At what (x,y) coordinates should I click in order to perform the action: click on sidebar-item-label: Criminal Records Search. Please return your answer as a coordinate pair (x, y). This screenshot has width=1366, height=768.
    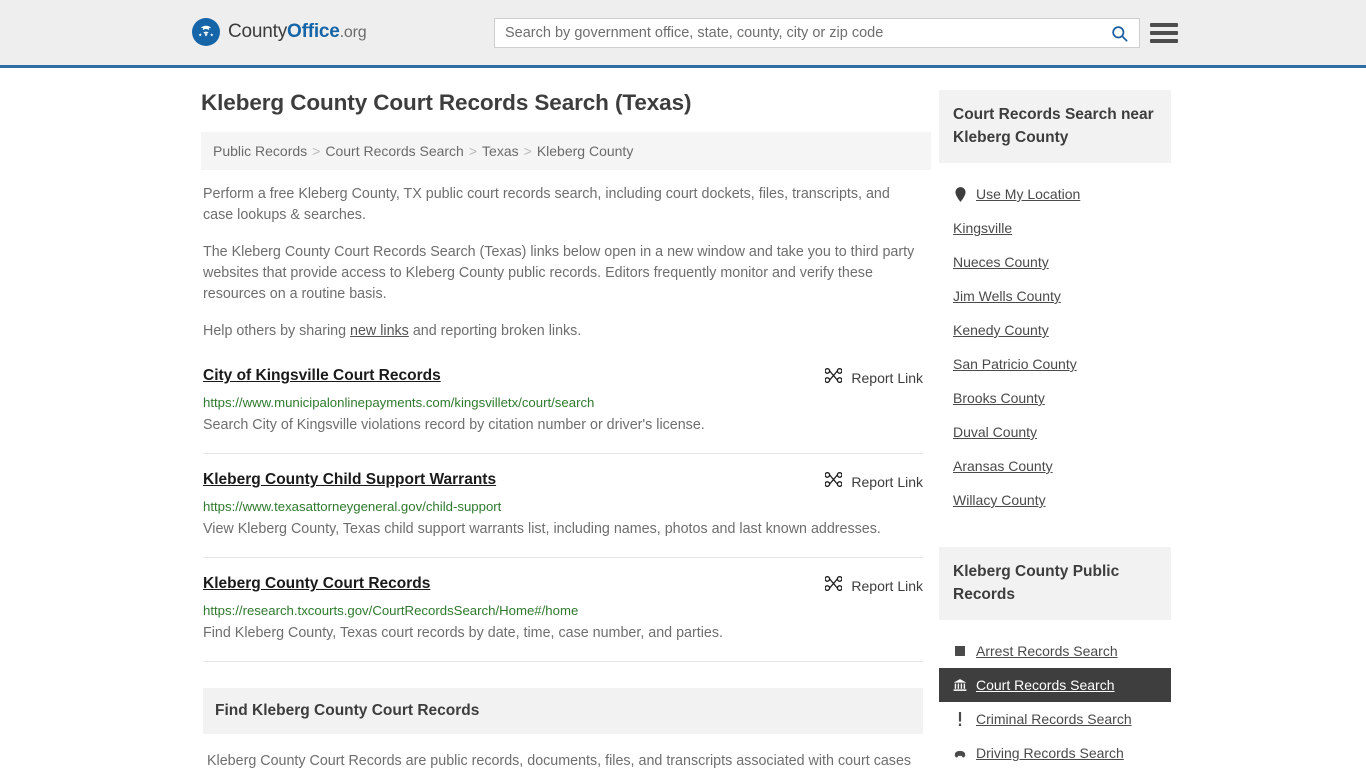
    Looking at the image, I should click on (1054, 719).